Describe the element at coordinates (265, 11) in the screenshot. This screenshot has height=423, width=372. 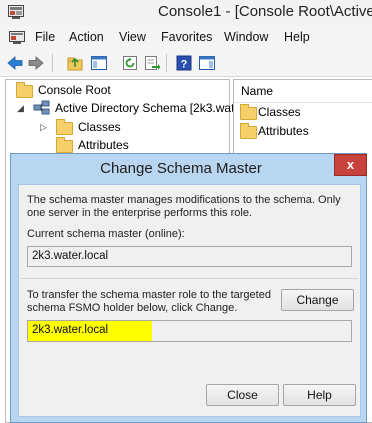
I see `window-title: Console1 - [Console Root\Active` at that location.